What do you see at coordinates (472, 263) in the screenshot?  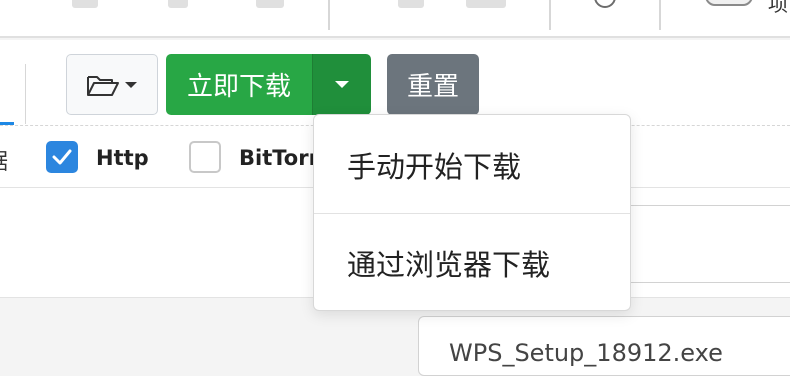 I see `menu-item-browser-download: 通过浏览器下载` at bounding box center [472, 263].